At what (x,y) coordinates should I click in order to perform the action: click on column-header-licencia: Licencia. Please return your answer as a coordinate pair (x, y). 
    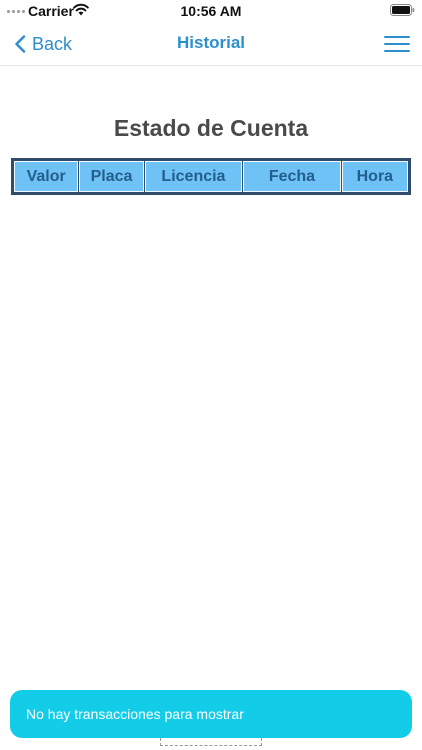
    Looking at the image, I should click on (193, 176).